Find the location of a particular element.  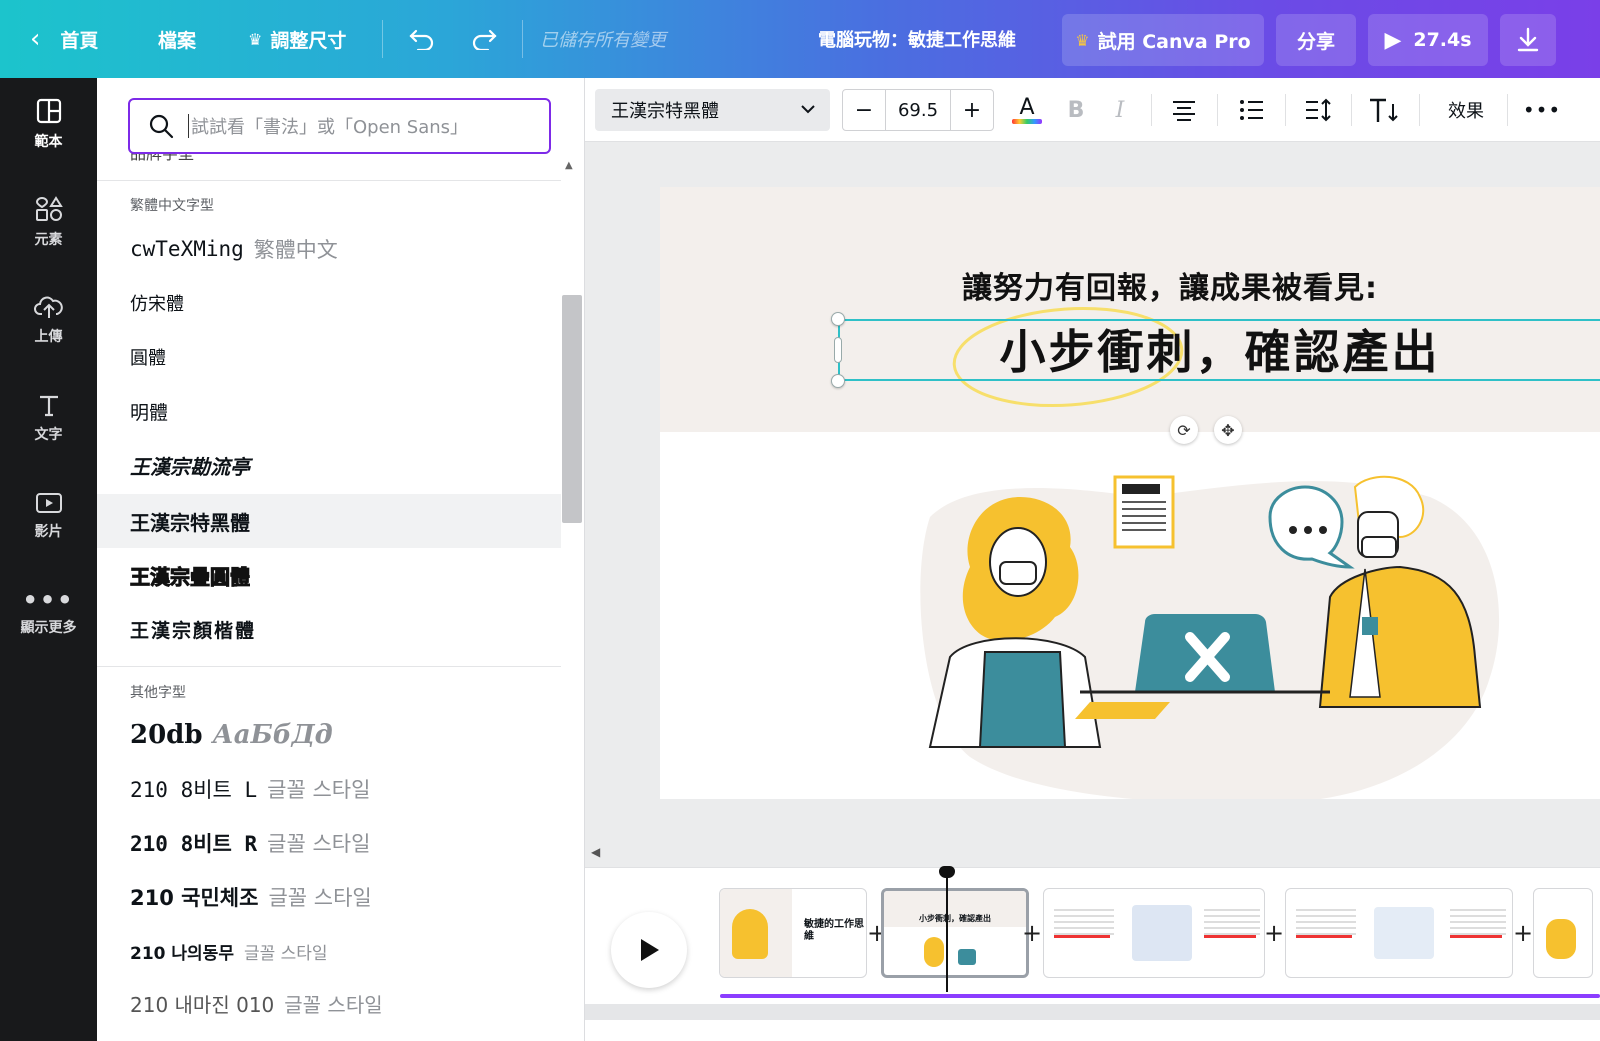

text-transform-icon is located at coordinates (1384, 110).